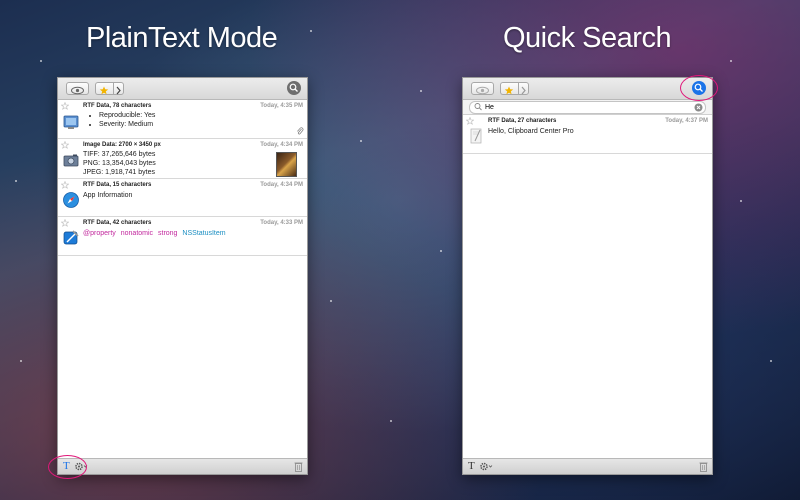 The image size is (800, 500). I want to click on item-title: RTF Data, 15 characters, so click(117, 185).